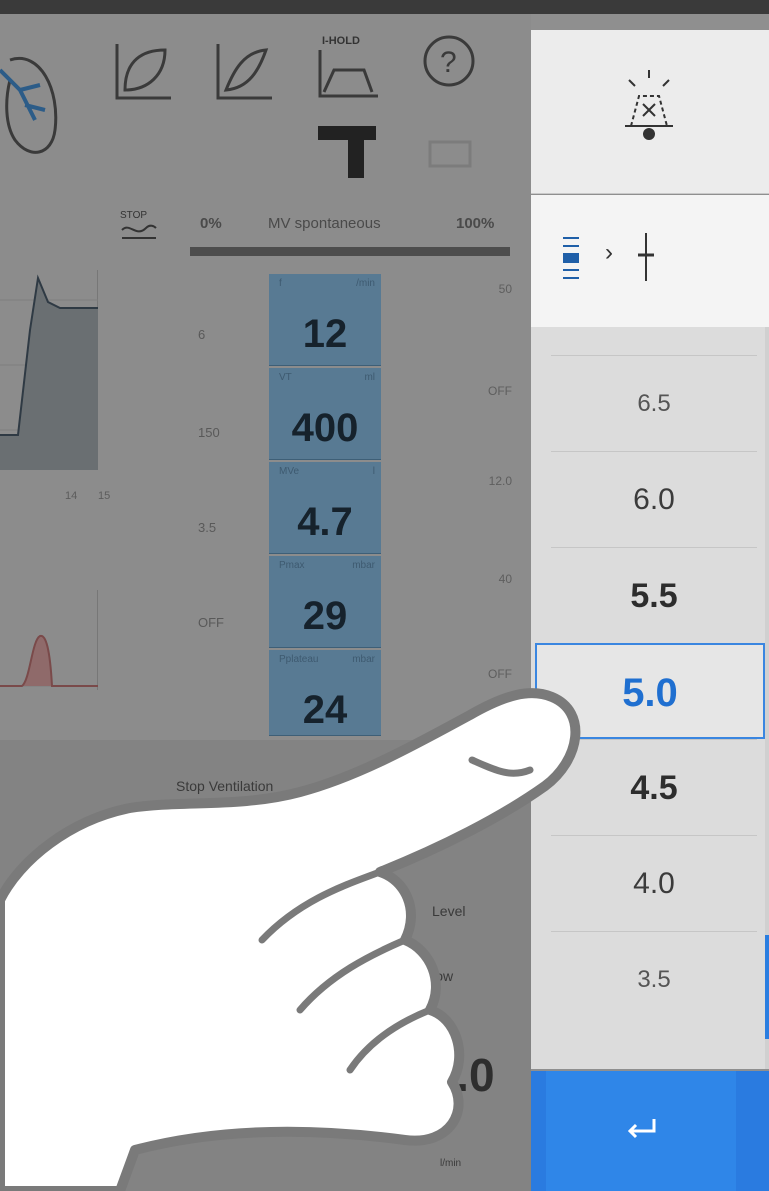 The image size is (769, 1191). Describe the element at coordinates (384, 7) in the screenshot. I see `top-bar` at that location.